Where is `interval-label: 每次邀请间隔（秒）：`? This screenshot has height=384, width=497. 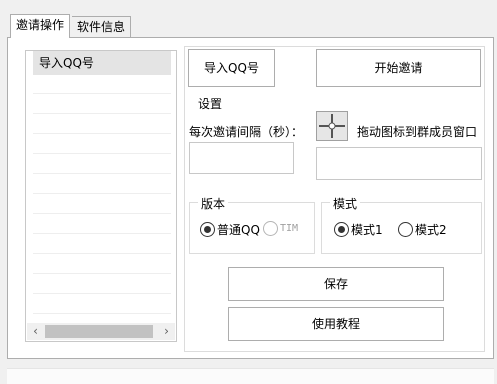 interval-label: 每次邀请间隔（秒）： is located at coordinates (246, 132).